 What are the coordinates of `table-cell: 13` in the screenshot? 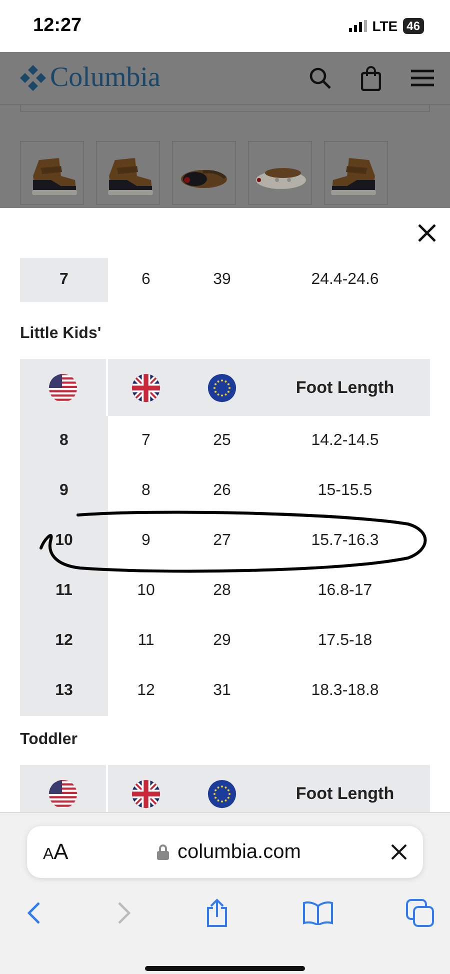 It's located at (64, 691).